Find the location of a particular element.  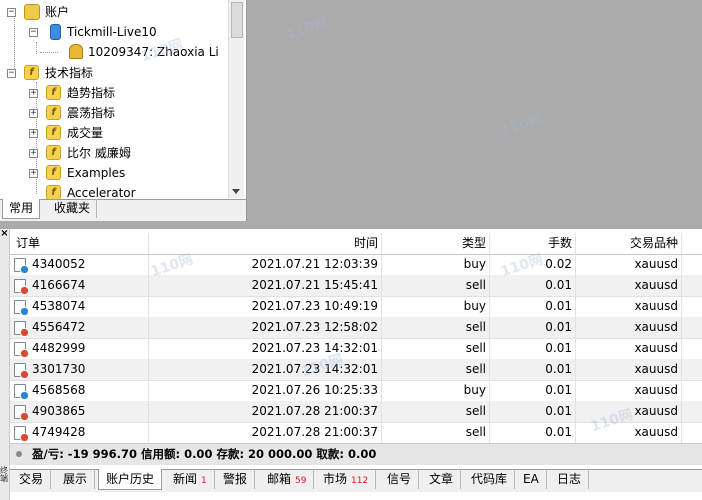

tab-label: 文章 is located at coordinates (441, 479).